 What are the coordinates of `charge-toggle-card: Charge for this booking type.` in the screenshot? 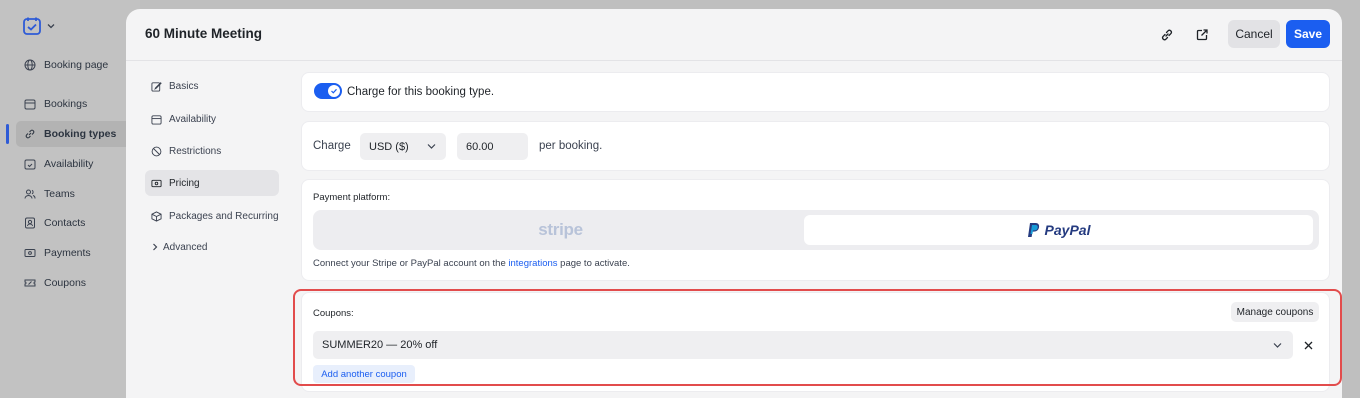 It's located at (815, 92).